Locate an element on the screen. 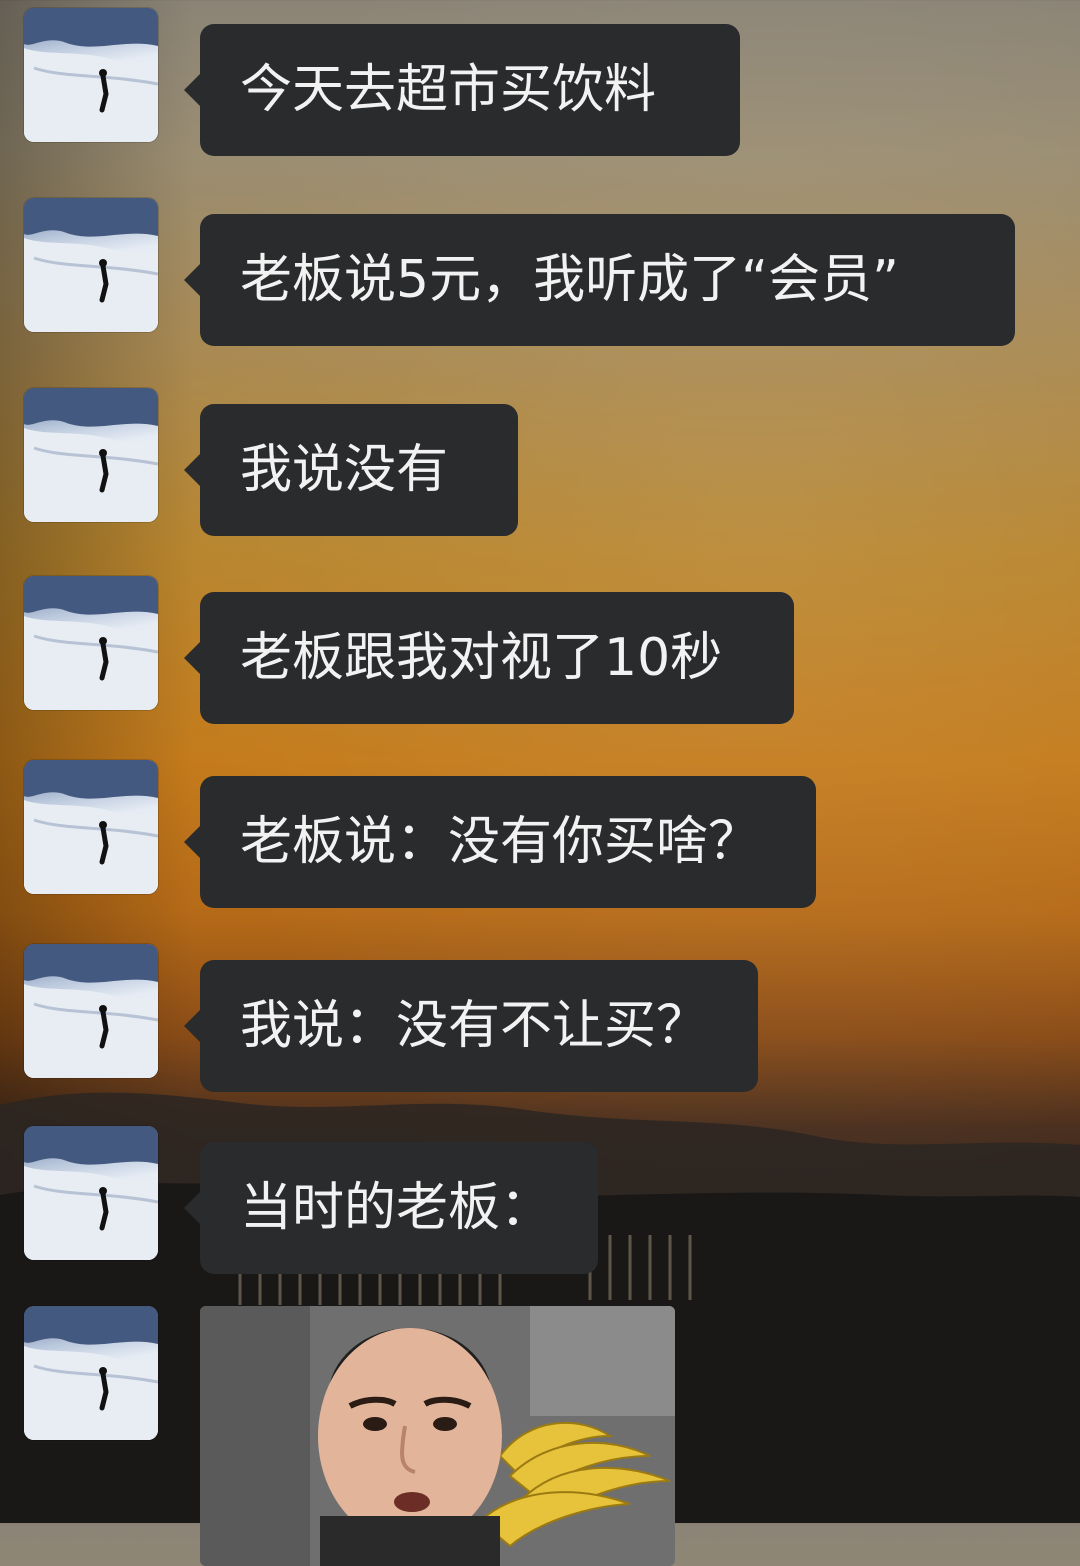  message-bubble: 老板跟我对视了10秒 is located at coordinates (489, 658).